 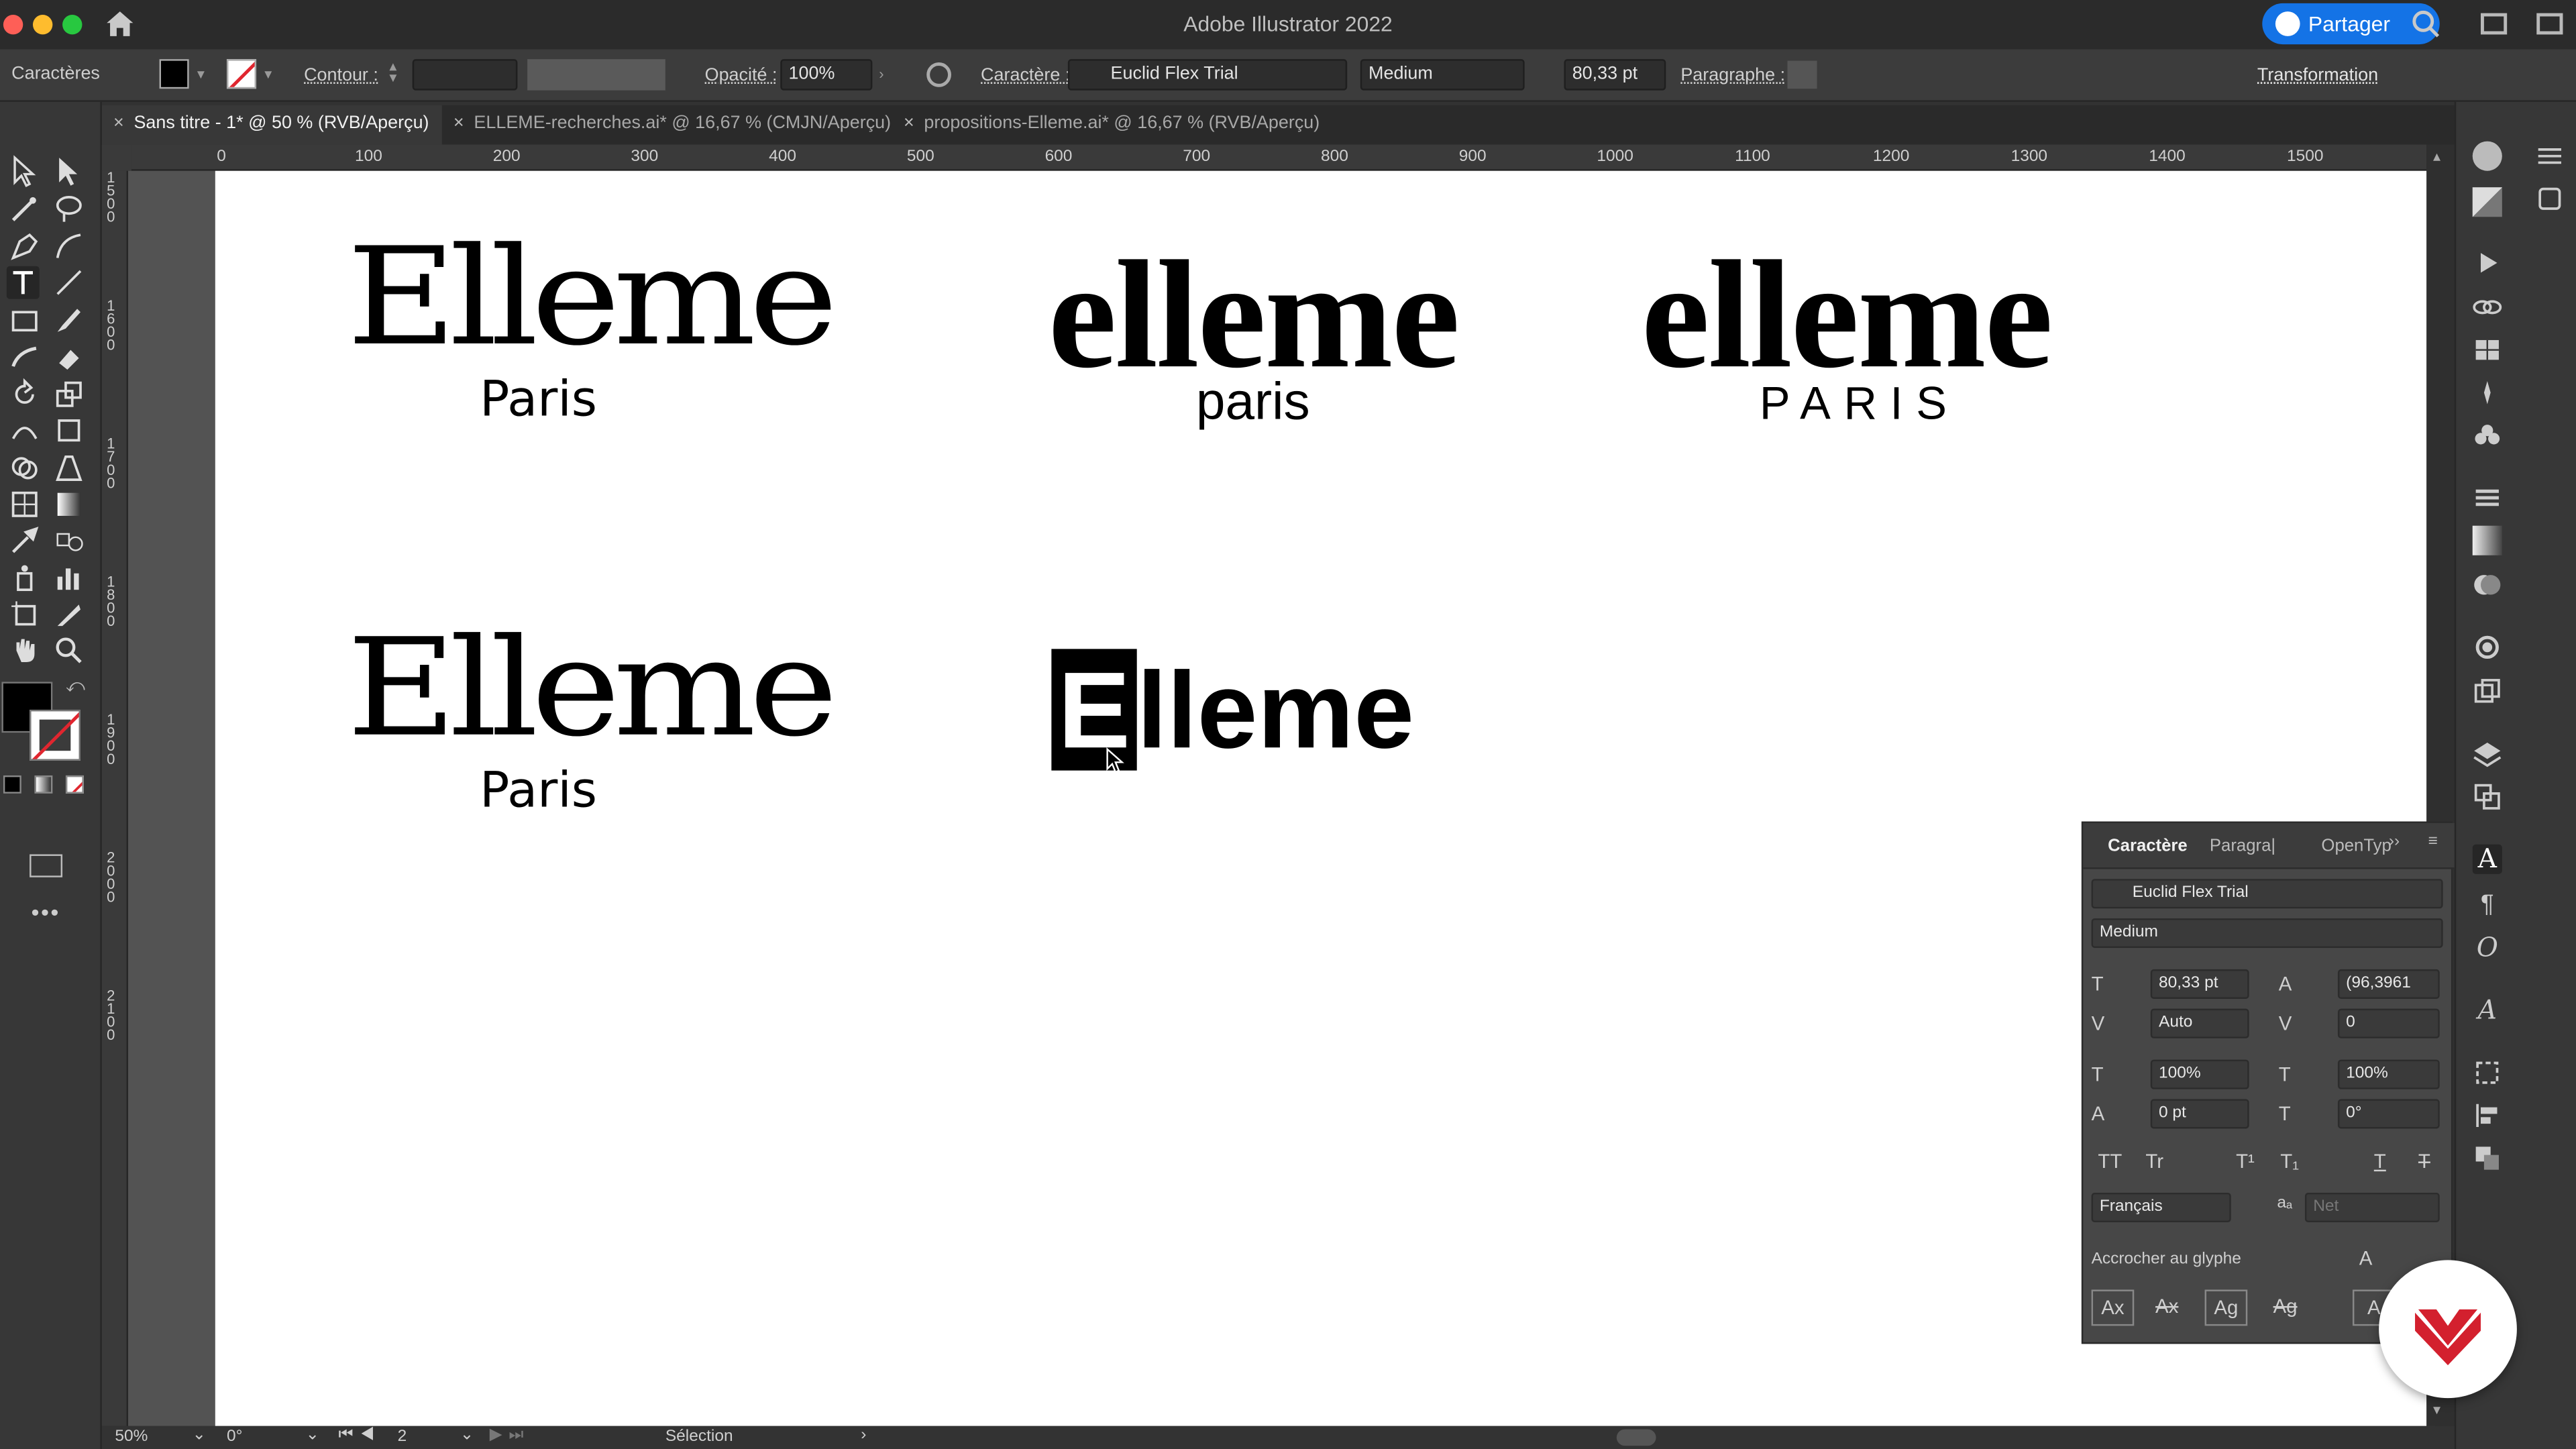 I want to click on artboard-nav-prev: ⏮◀, so click(x=359, y=1435).